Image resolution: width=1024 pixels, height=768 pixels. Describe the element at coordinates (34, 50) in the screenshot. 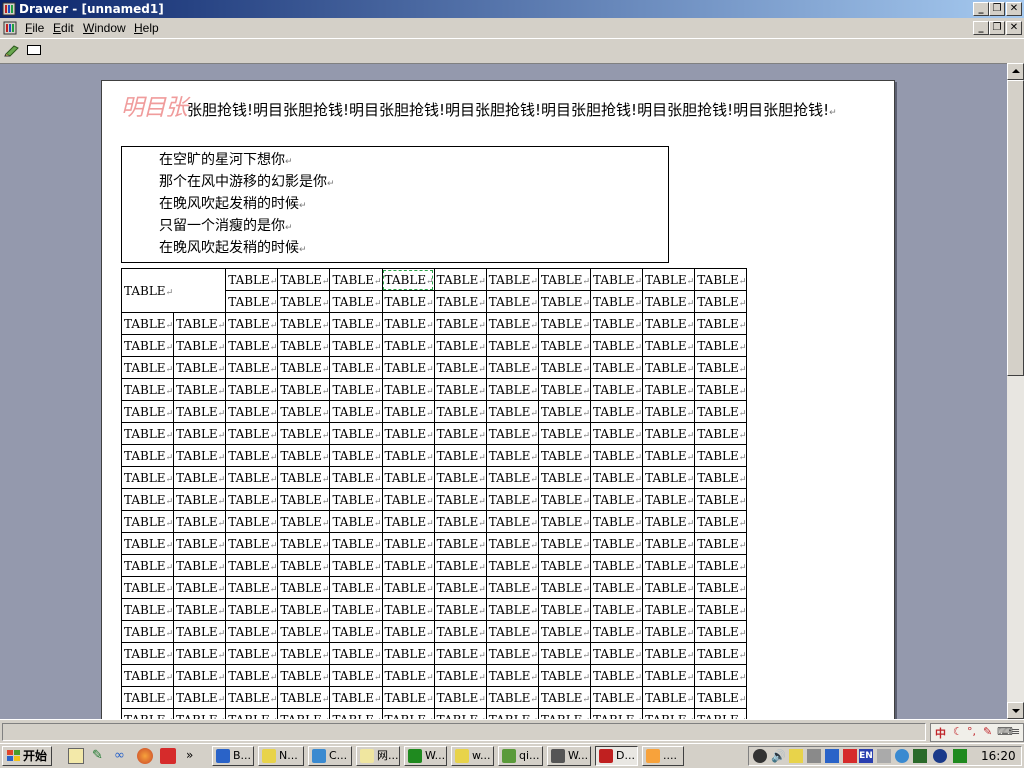

I see `rectangle-tool-icon` at that location.